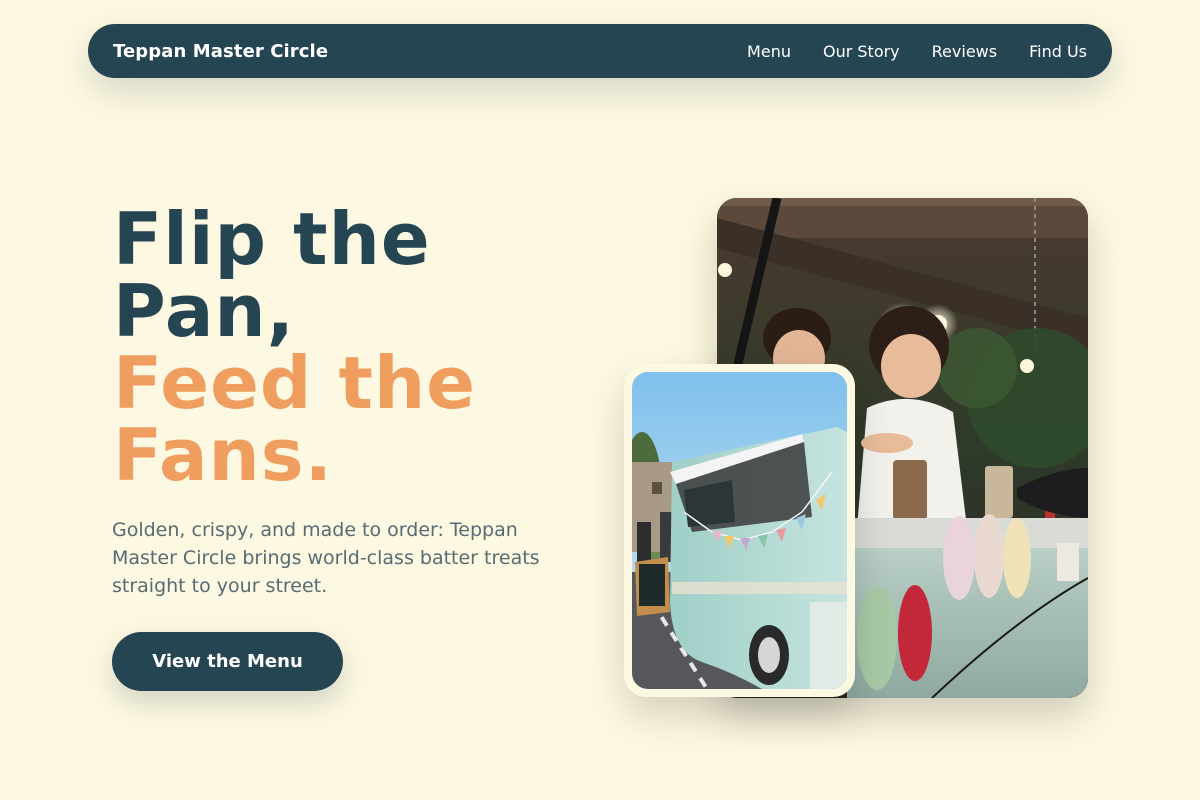  What do you see at coordinates (227, 661) in the screenshot?
I see `view-menu-button: View the Menu` at bounding box center [227, 661].